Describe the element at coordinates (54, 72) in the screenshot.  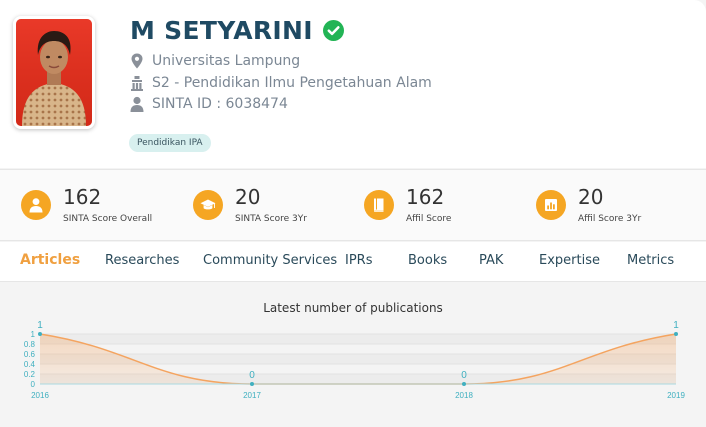
I see `profile-photo` at that location.